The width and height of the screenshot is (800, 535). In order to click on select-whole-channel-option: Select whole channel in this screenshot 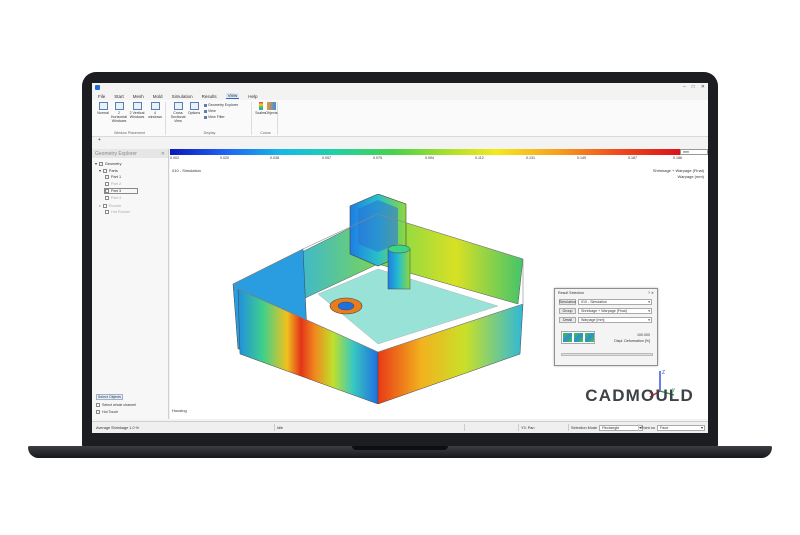, I will do `click(116, 405)`.